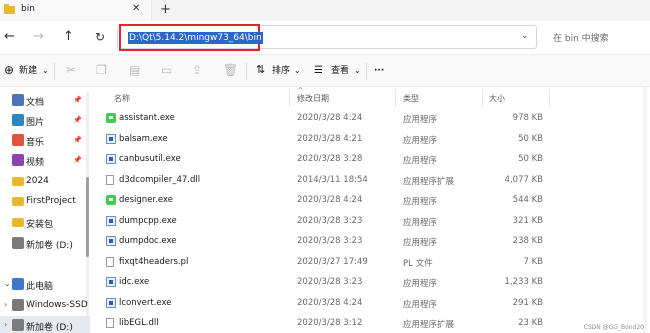 This screenshot has height=333, width=650. What do you see at coordinates (136, 8) in the screenshot?
I see `close-tab-icon: ✕` at bounding box center [136, 8].